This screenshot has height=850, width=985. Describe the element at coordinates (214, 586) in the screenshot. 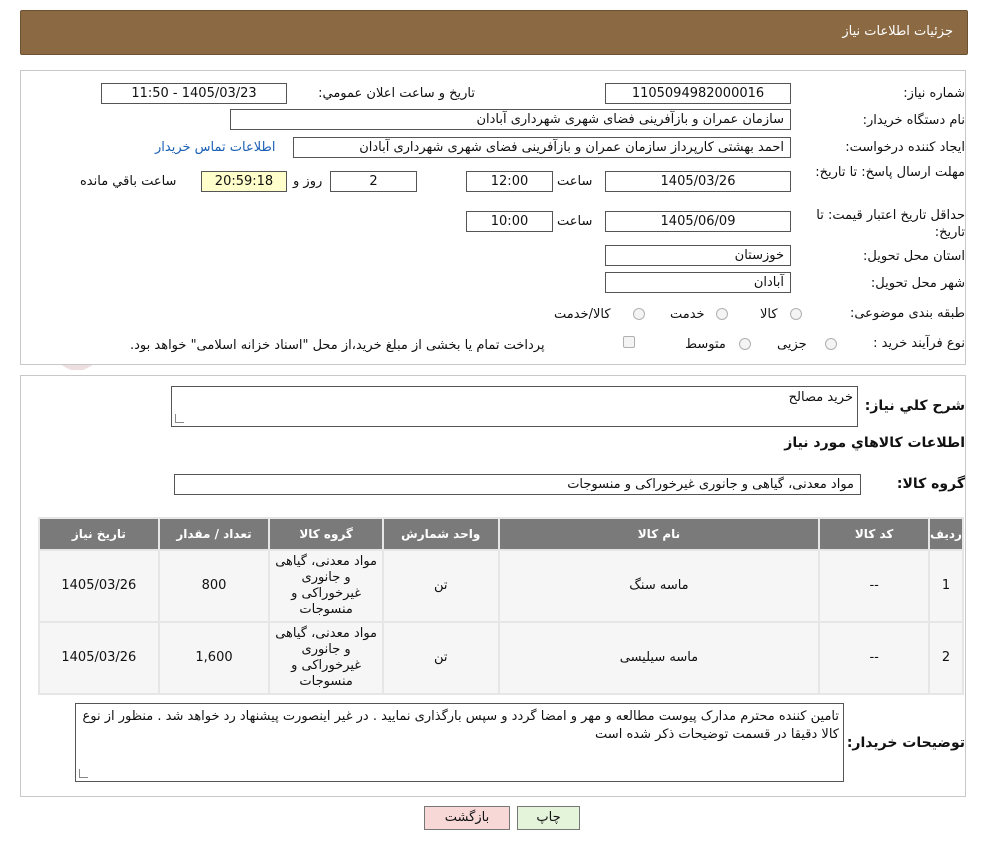

I see `cell-qty: 800` at that location.